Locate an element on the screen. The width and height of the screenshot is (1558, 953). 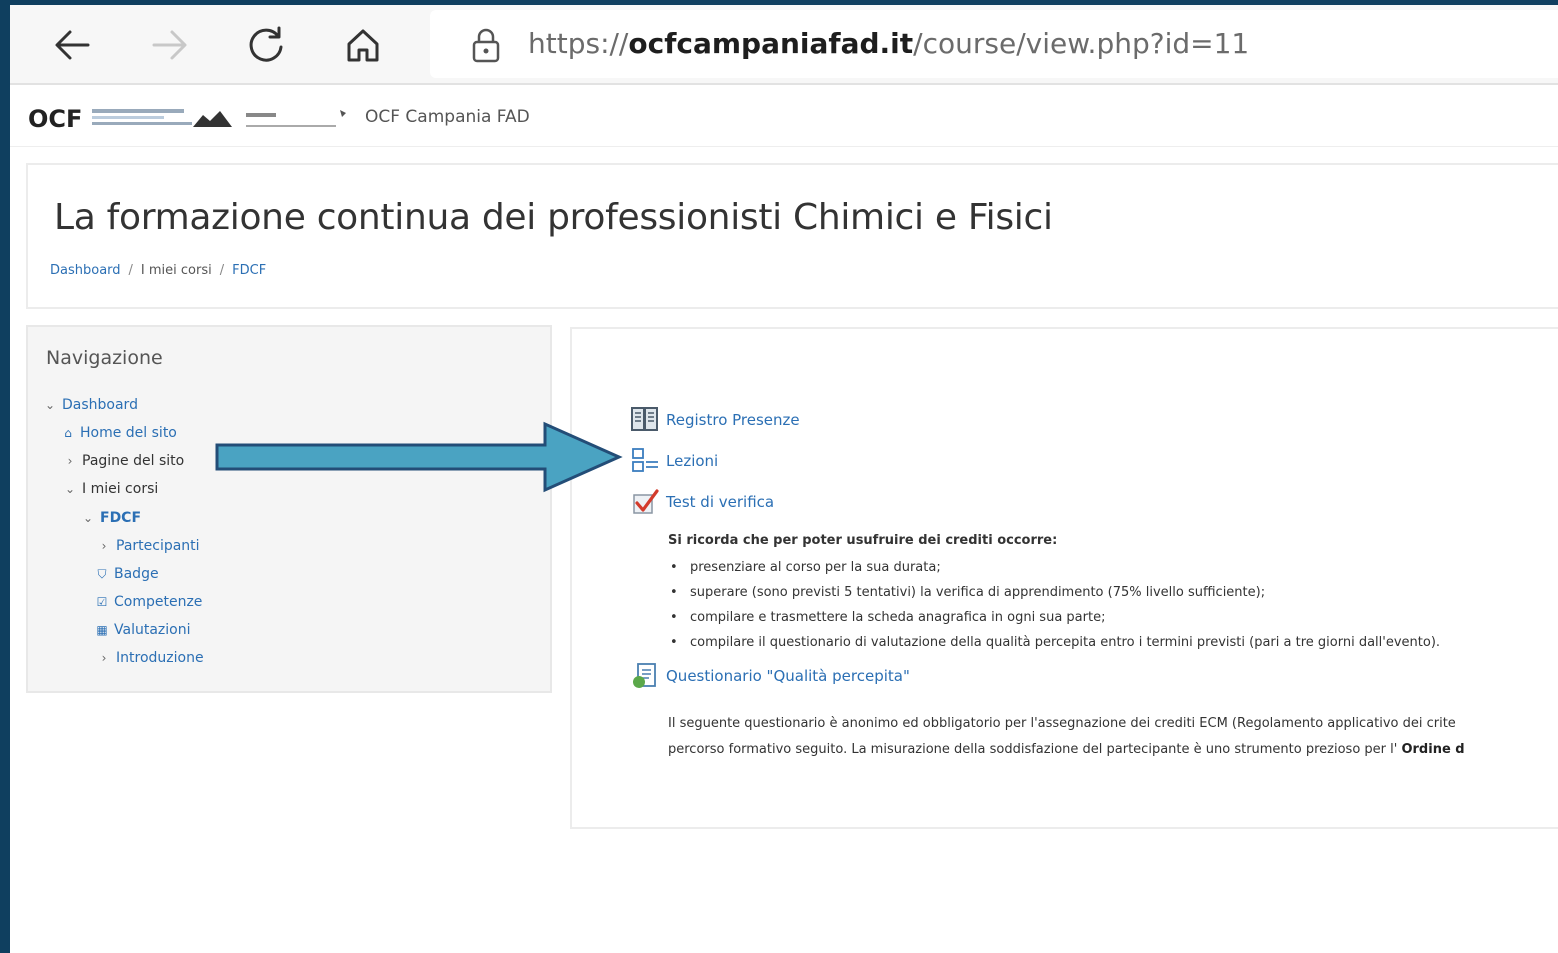
activity-attendance: Registro Presenze is located at coordinates (715, 420).